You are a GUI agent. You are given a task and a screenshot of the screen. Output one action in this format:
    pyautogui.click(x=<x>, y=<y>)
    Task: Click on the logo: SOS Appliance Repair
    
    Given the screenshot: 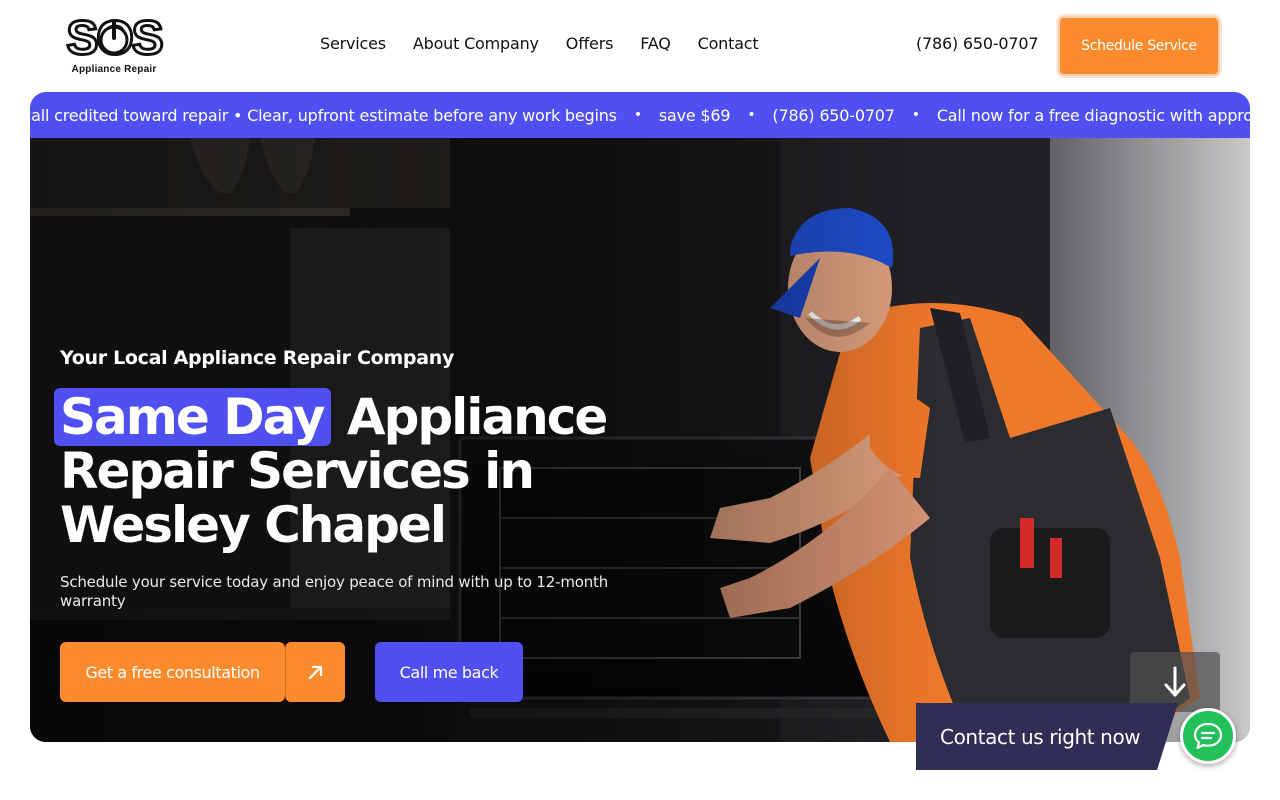 What is the action you would take?
    pyautogui.click(x=114, y=44)
    